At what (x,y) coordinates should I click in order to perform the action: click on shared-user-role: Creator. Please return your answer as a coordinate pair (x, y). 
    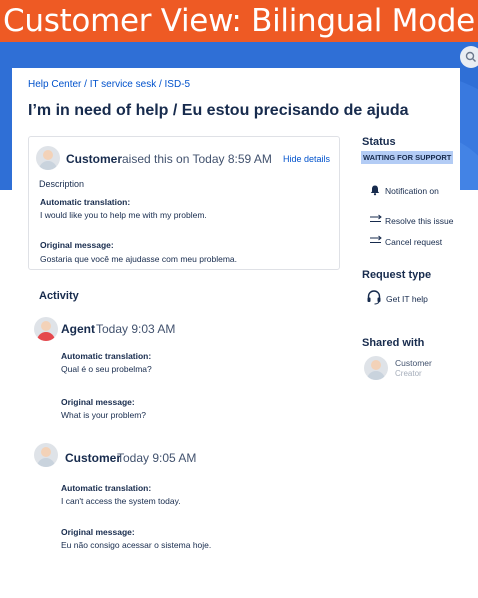
    Looking at the image, I should click on (408, 373).